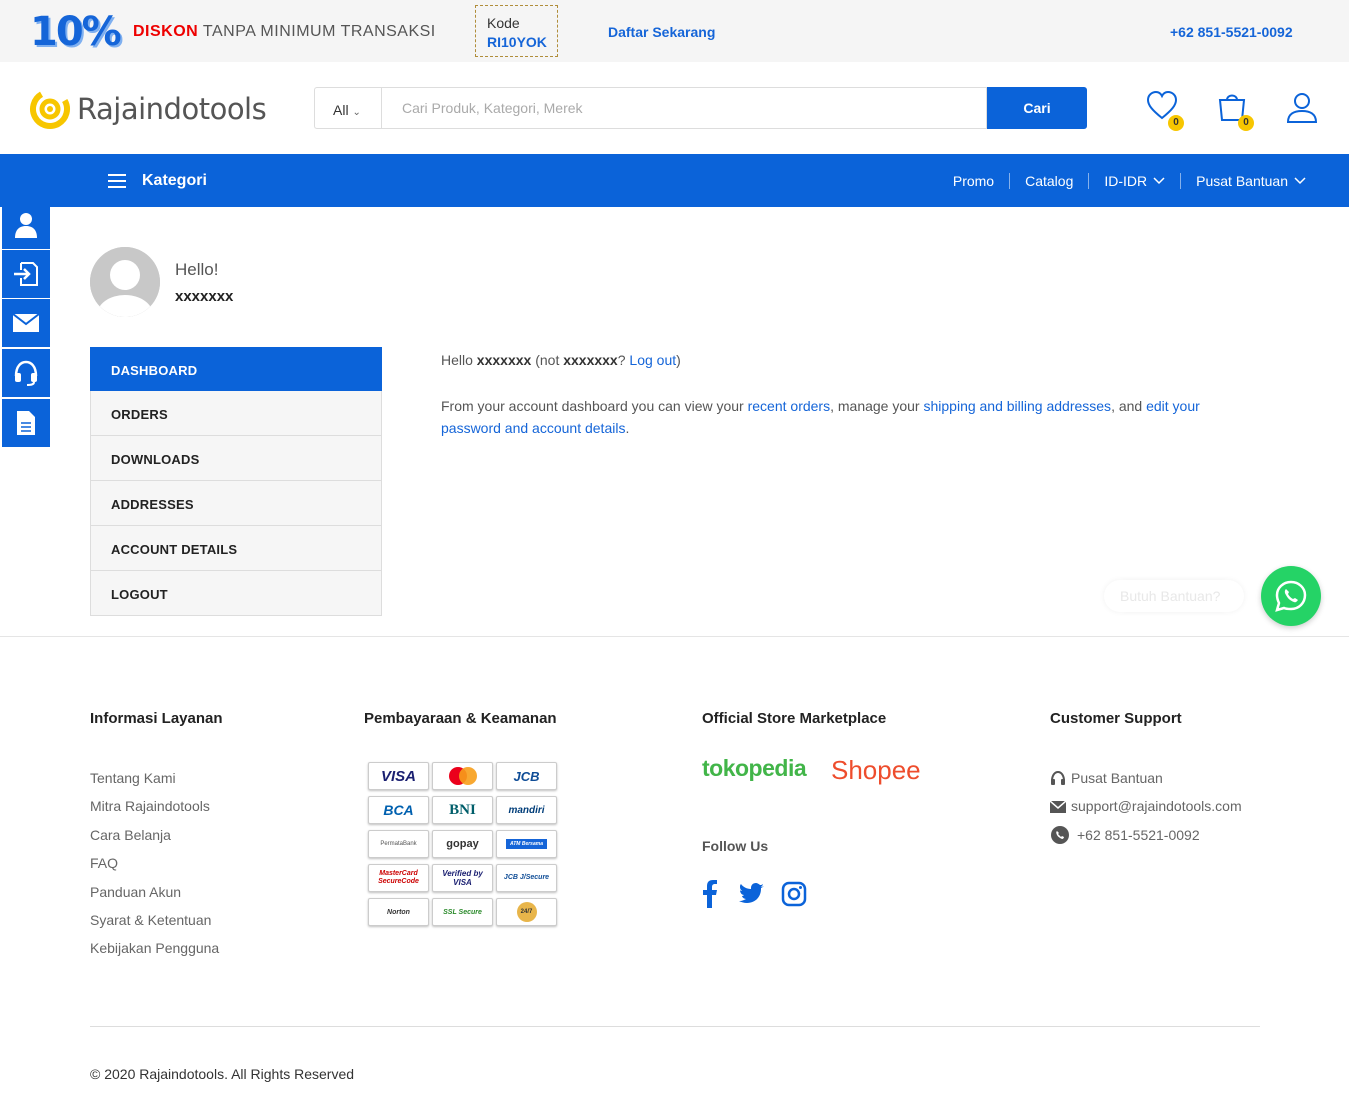 This screenshot has height=1120, width=1349. What do you see at coordinates (1250, 181) in the screenshot?
I see `nav-help-center: Pusat Bantuan` at bounding box center [1250, 181].